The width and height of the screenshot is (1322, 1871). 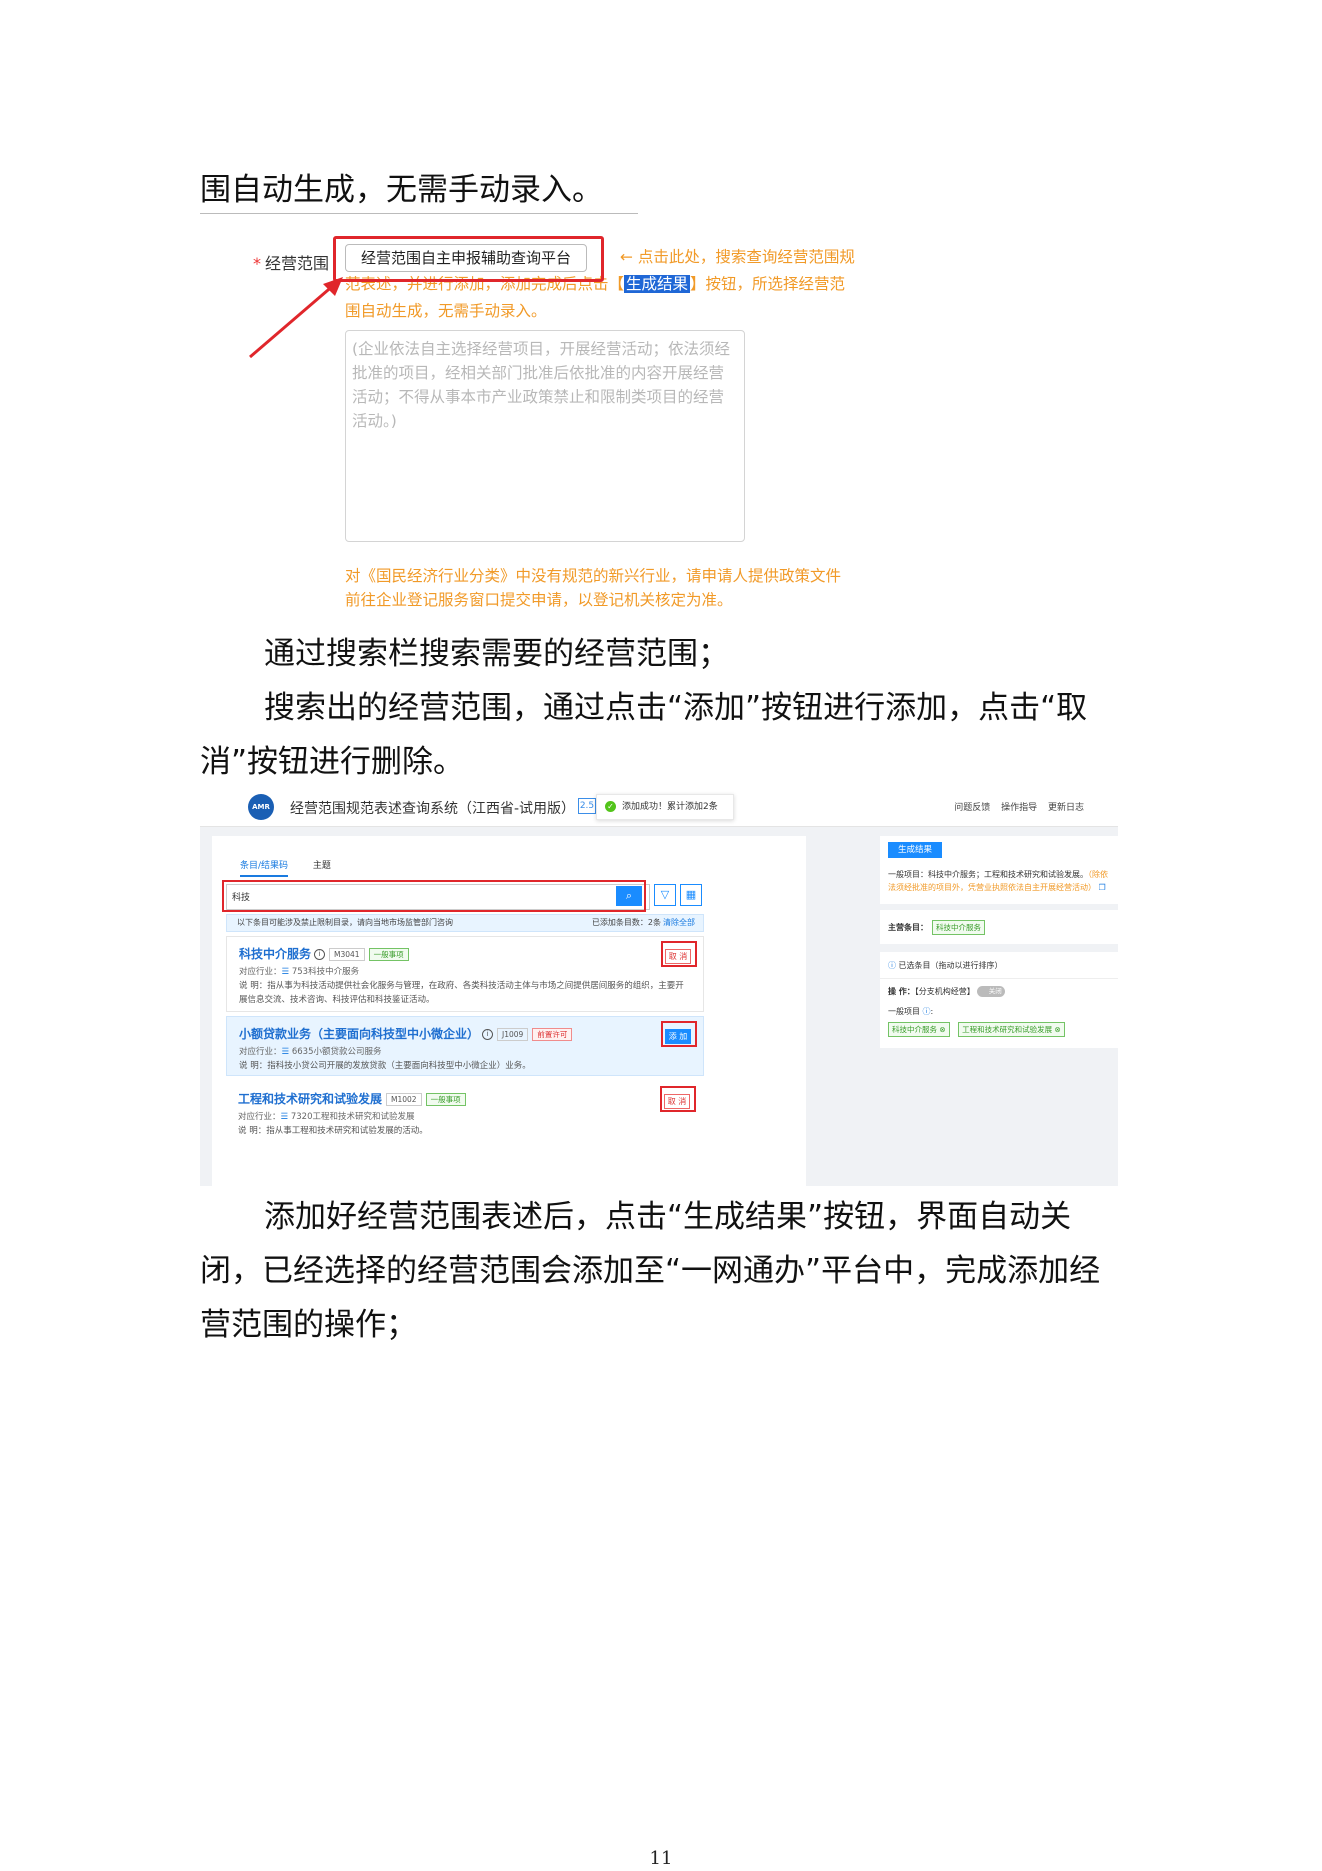 I want to click on clear-all-link: 清除全部, so click(x=679, y=922).